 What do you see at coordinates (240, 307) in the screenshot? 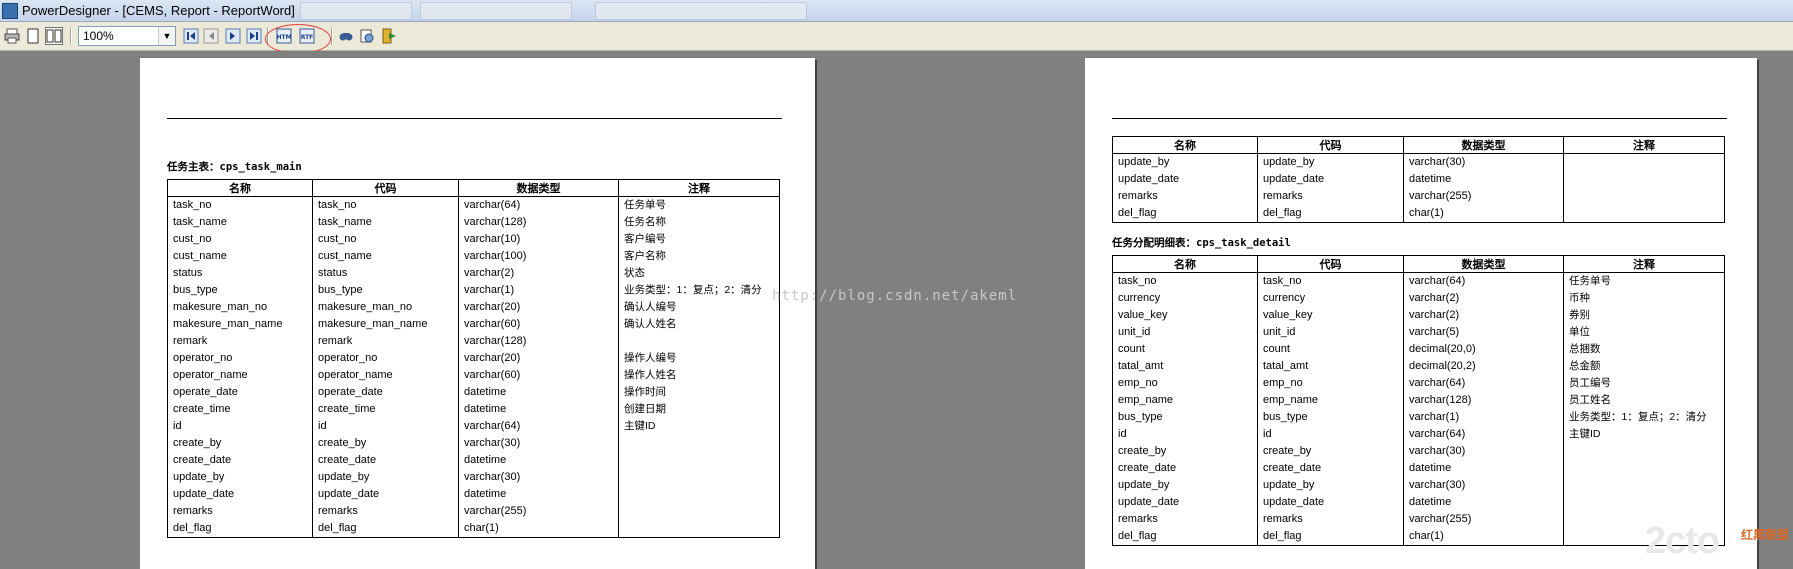
I see `cell-name: makesure_man_no` at bounding box center [240, 307].